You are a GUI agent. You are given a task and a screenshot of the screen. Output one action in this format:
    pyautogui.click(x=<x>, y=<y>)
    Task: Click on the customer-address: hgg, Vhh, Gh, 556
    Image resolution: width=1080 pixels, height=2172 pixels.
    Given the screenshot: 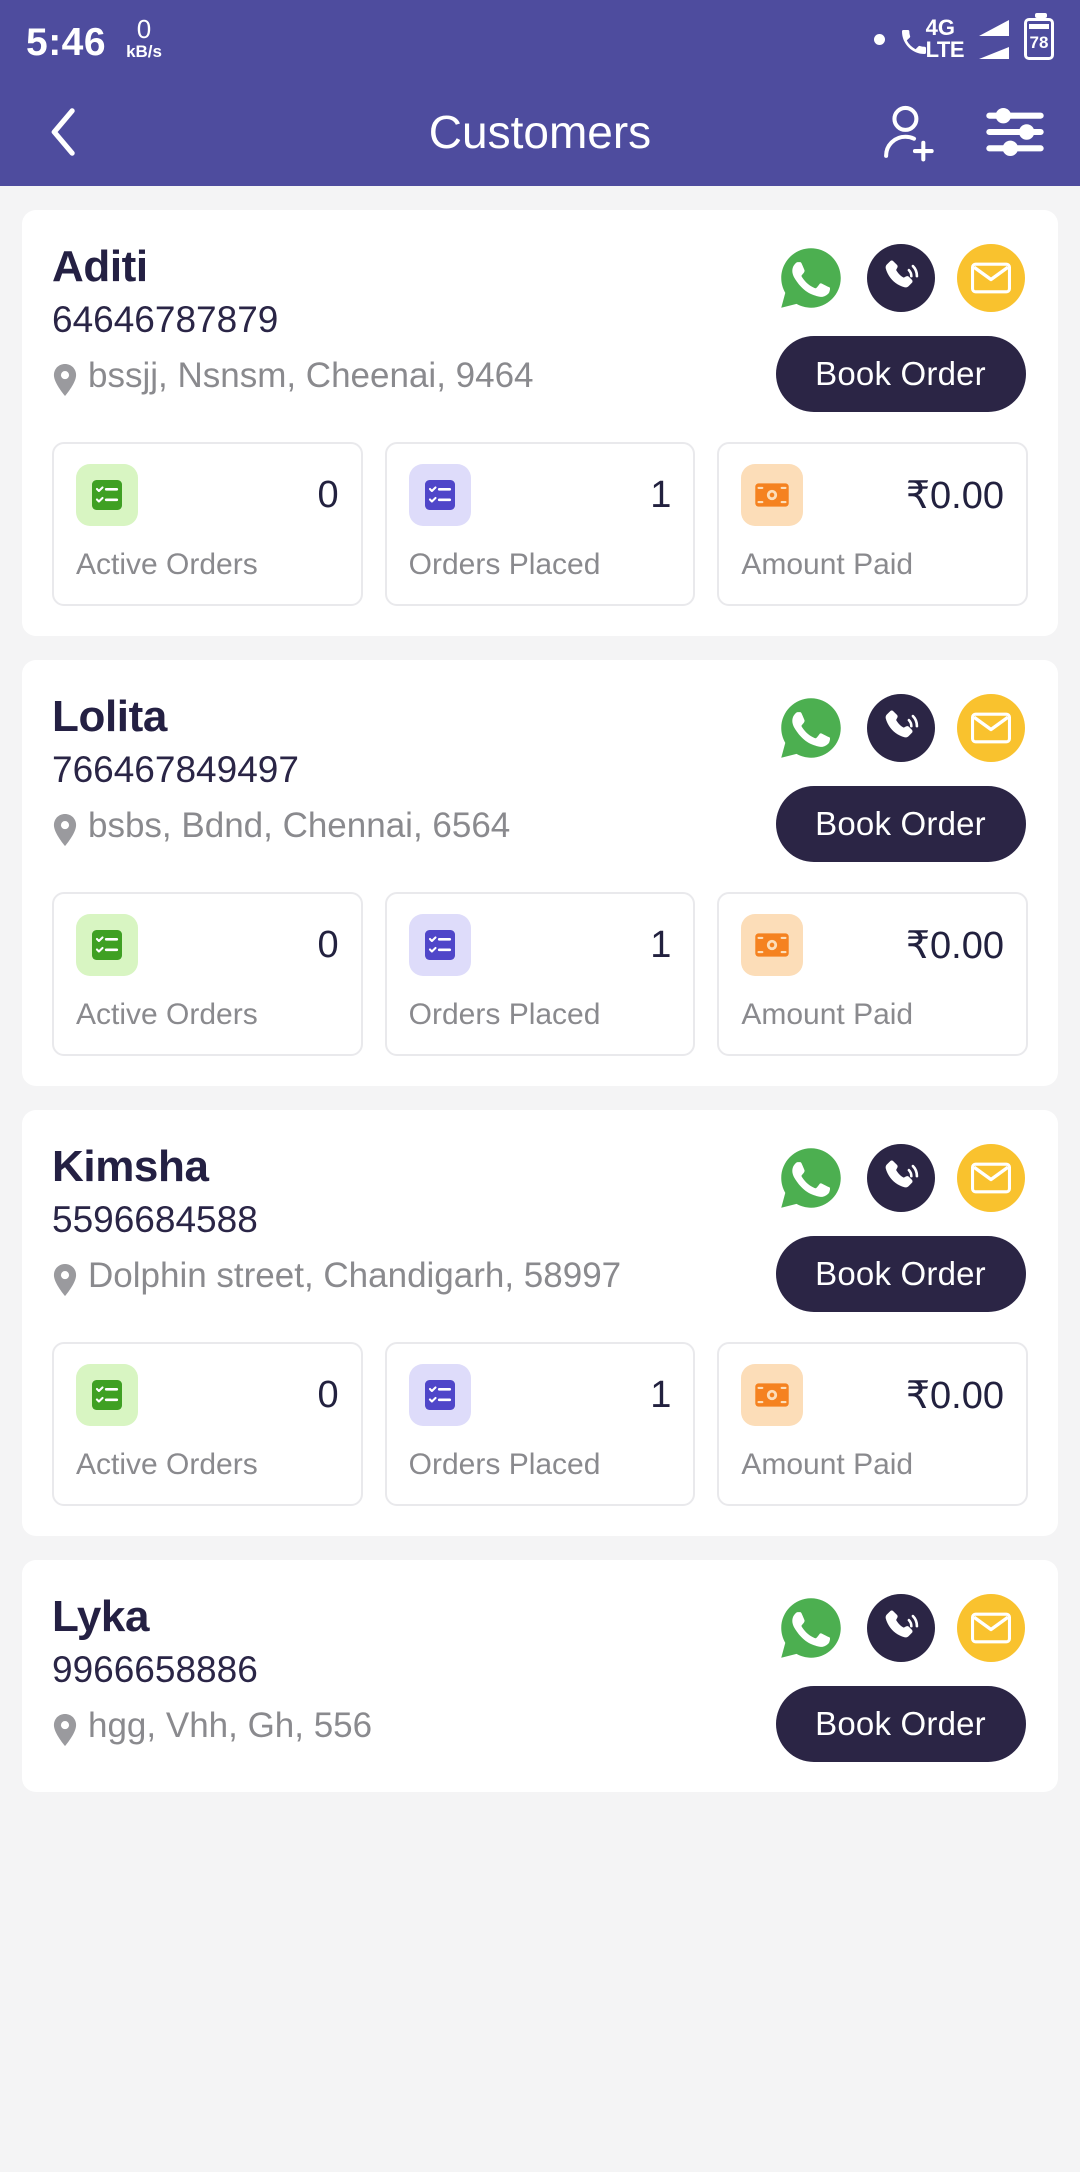 What is the action you would take?
    pyautogui.click(x=230, y=1725)
    